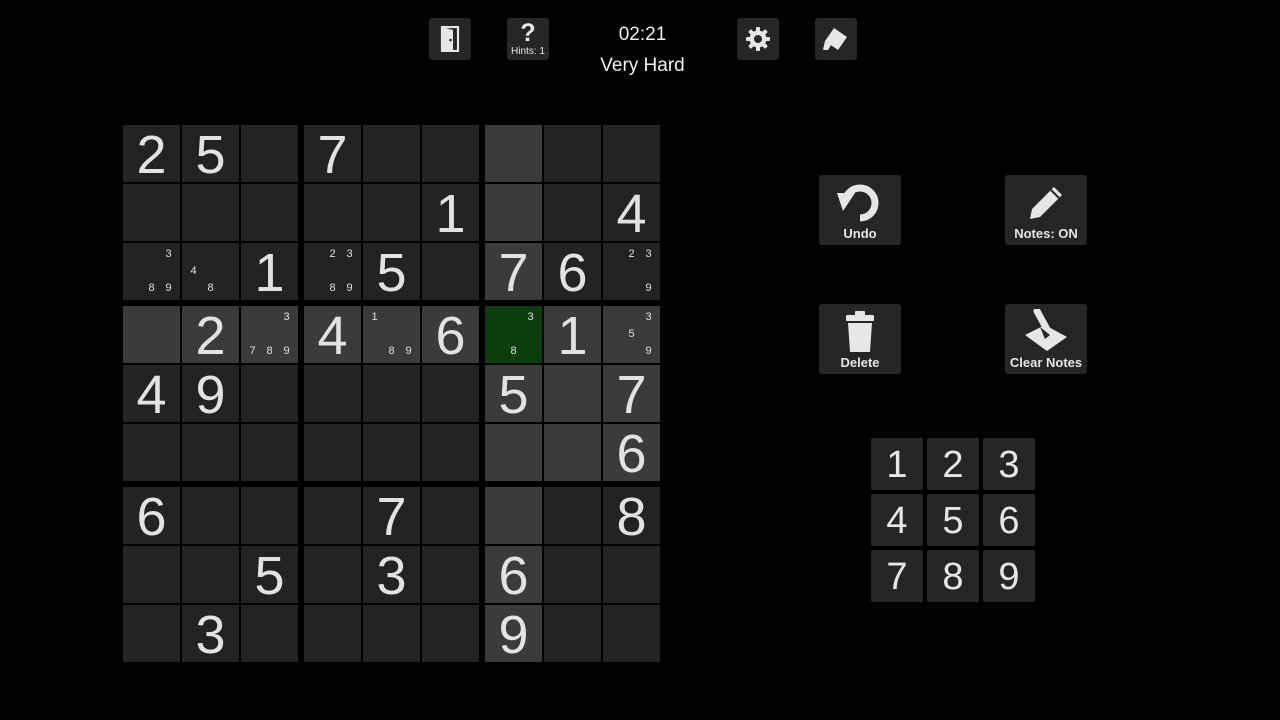 This screenshot has width=1280, height=720. Describe the element at coordinates (210, 515) in the screenshot. I see `cell-r7-c2` at that location.